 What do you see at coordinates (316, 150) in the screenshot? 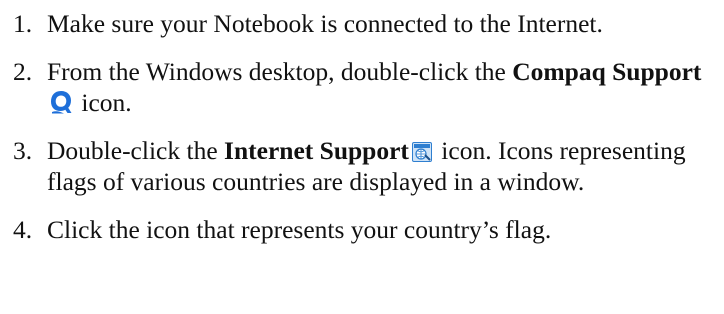
I see `internet-support-label: Internet Support` at bounding box center [316, 150].